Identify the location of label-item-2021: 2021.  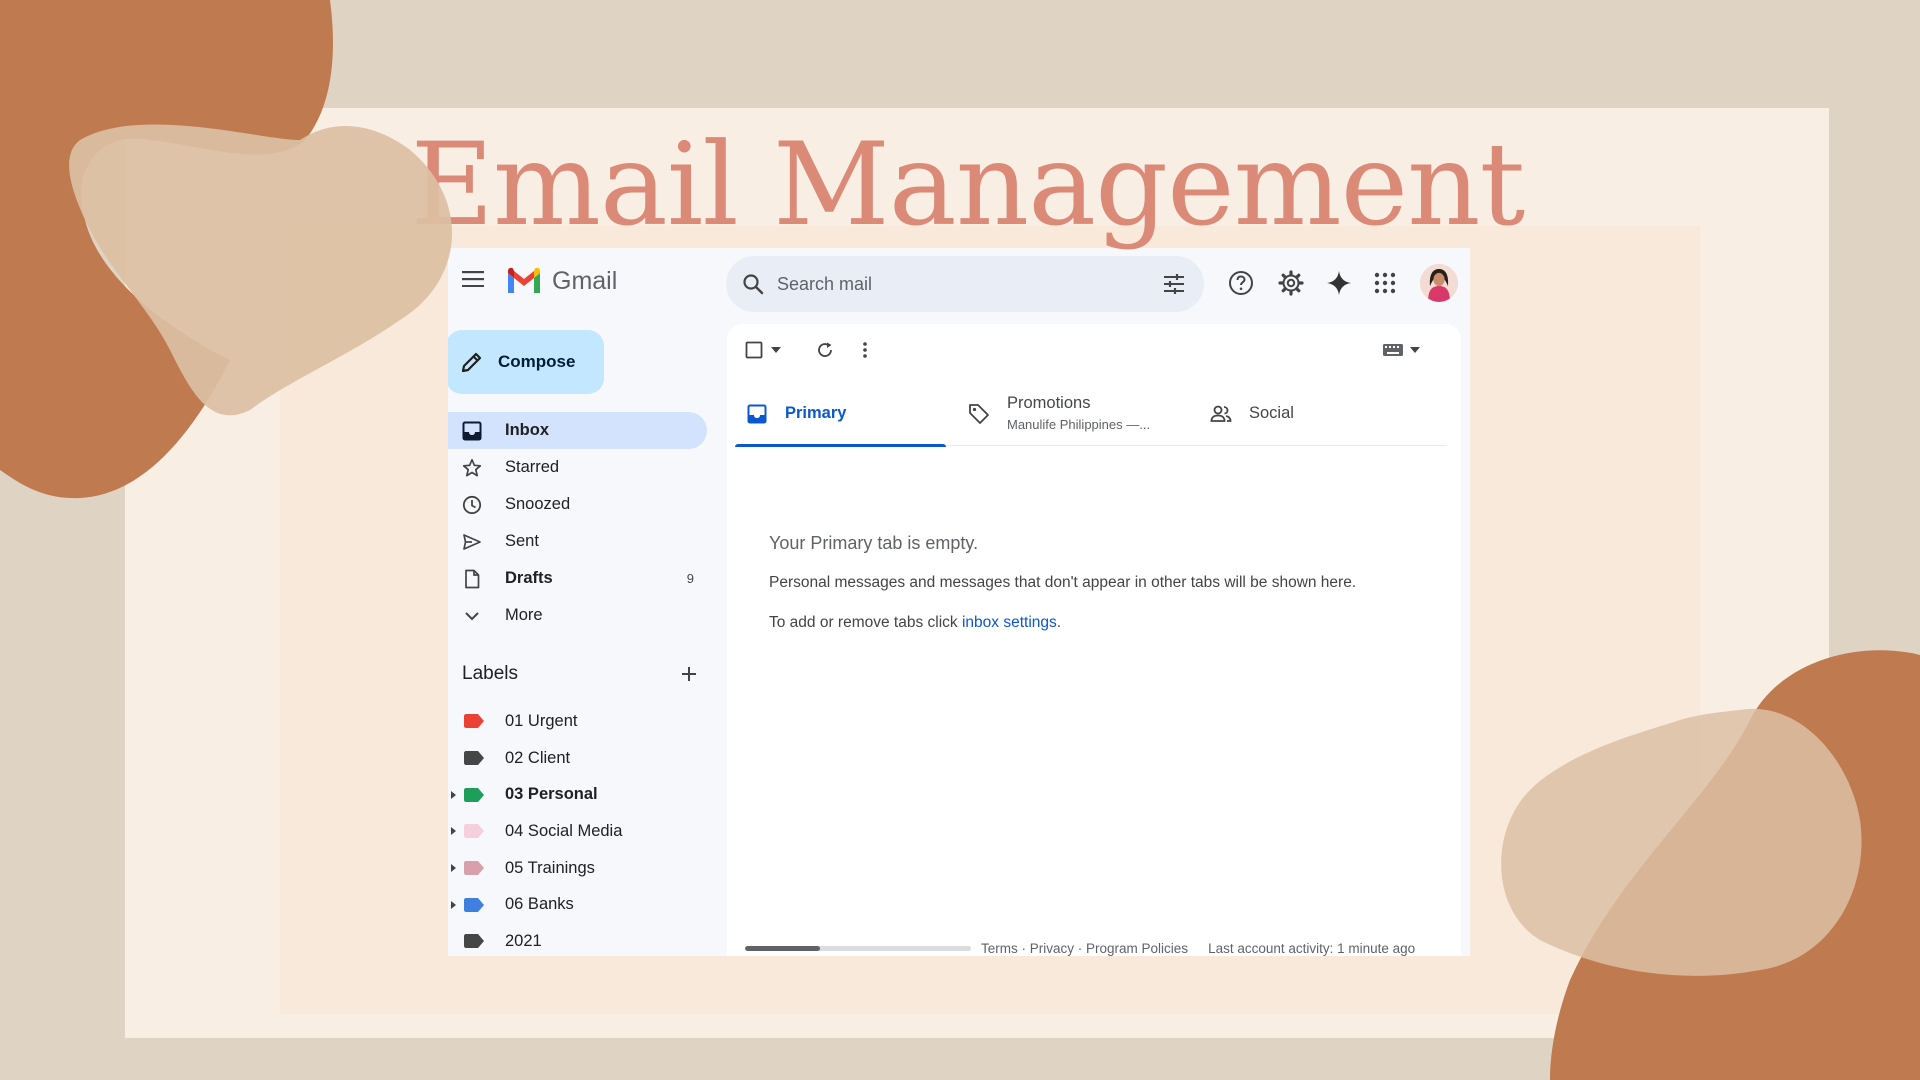
(578, 939).